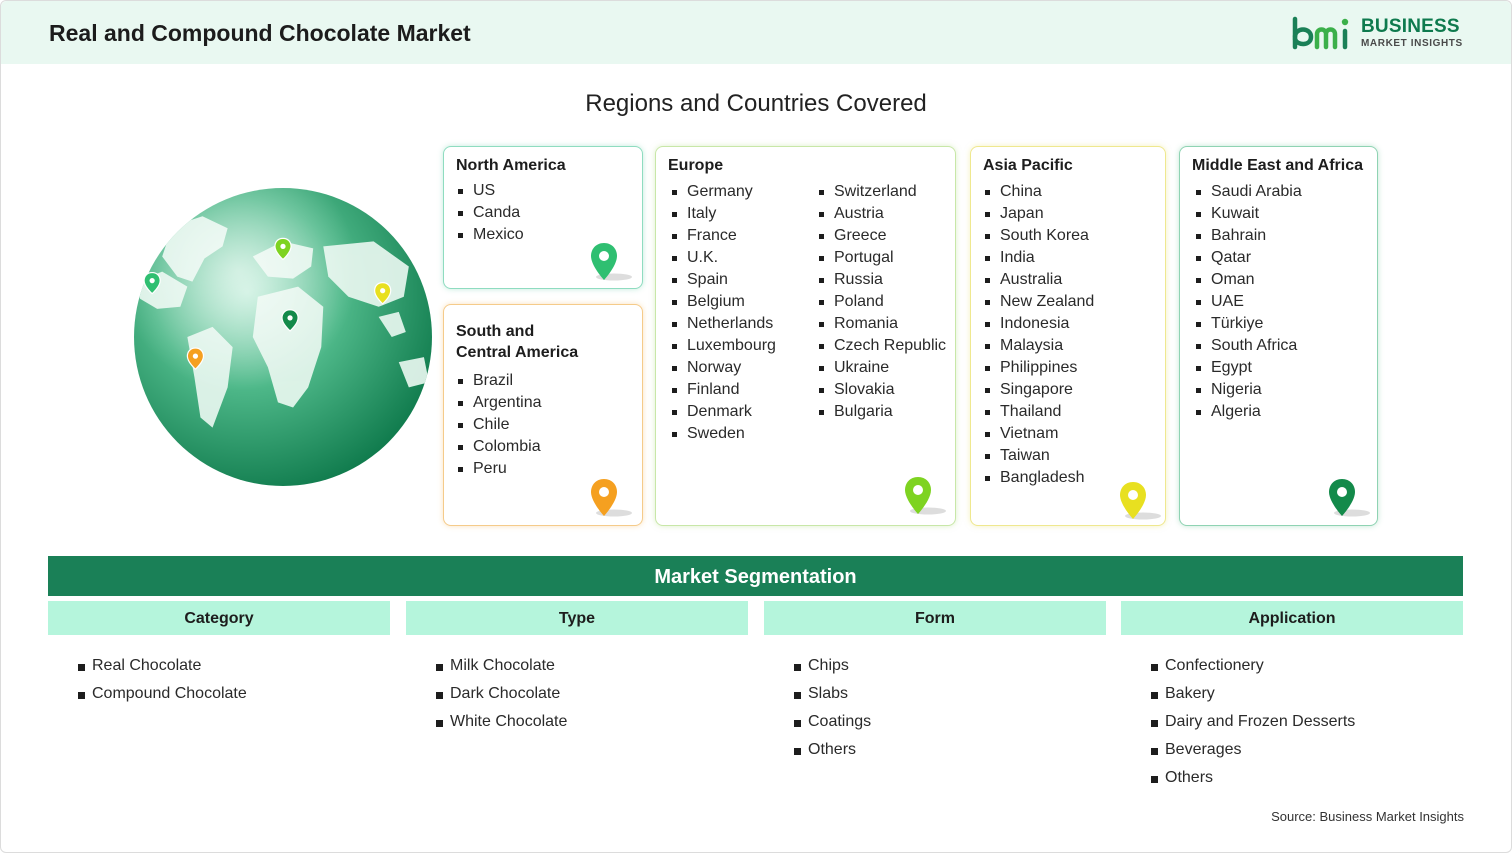 The height and width of the screenshot is (853, 1512). I want to click on country-item: Canda, so click(490, 213).